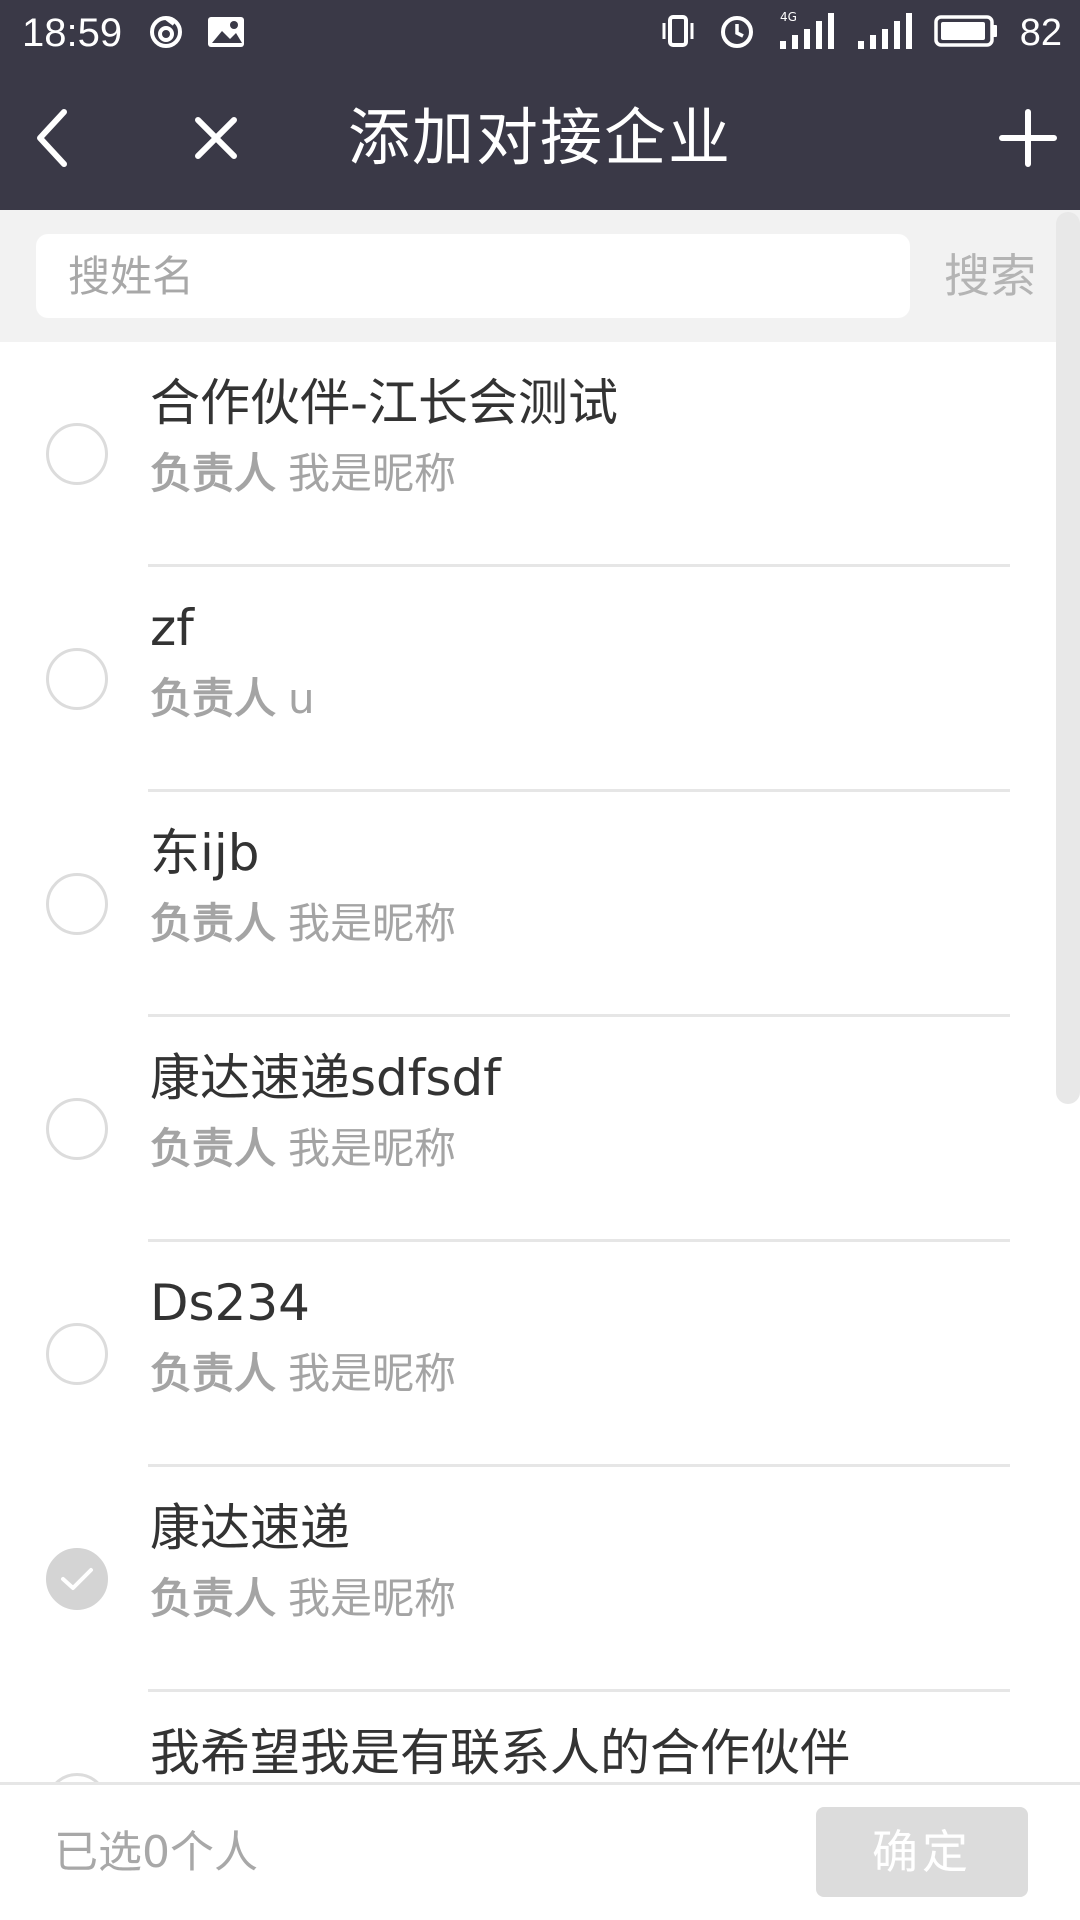  I want to click on radio-button-checked, so click(77, 1579).